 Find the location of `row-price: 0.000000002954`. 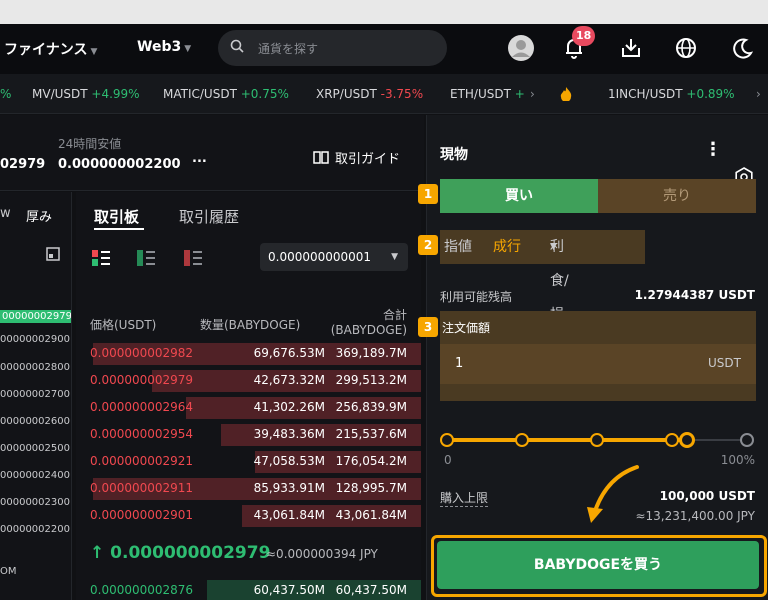

row-price: 0.000000002954 is located at coordinates (142, 434).